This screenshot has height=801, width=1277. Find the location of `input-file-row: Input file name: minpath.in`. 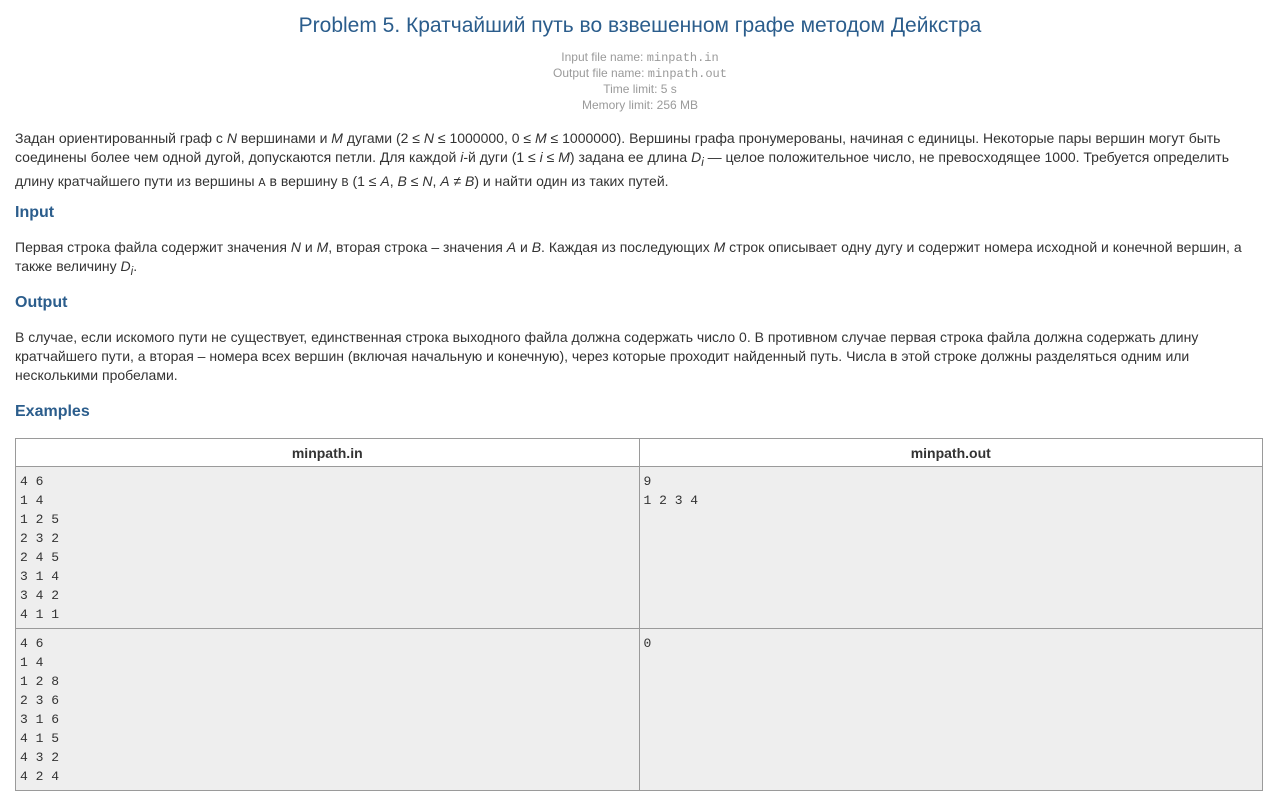

input-file-row: Input file name: minpath.in is located at coordinates (638, 57).